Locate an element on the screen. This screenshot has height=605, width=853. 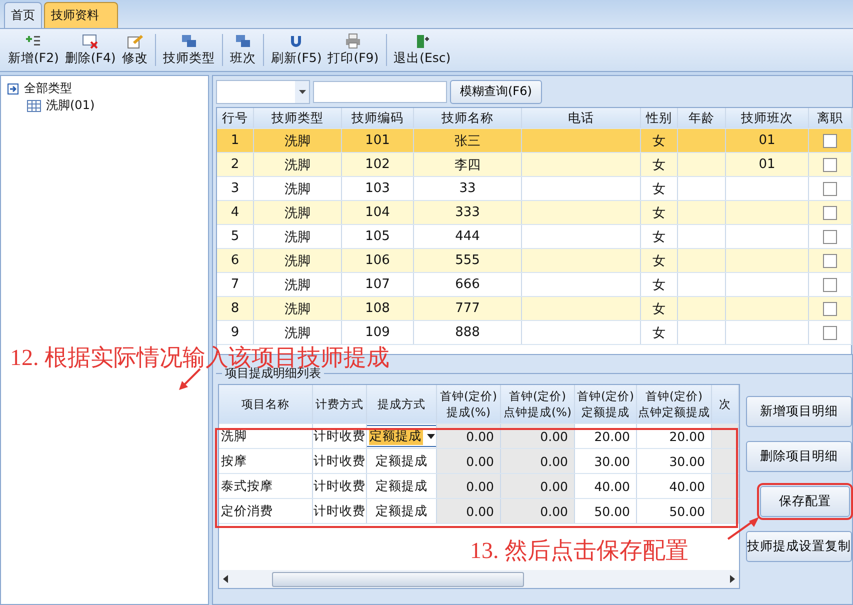
table-row: 2 洗脚 102 李四 女 01 is located at coordinates (534, 165).